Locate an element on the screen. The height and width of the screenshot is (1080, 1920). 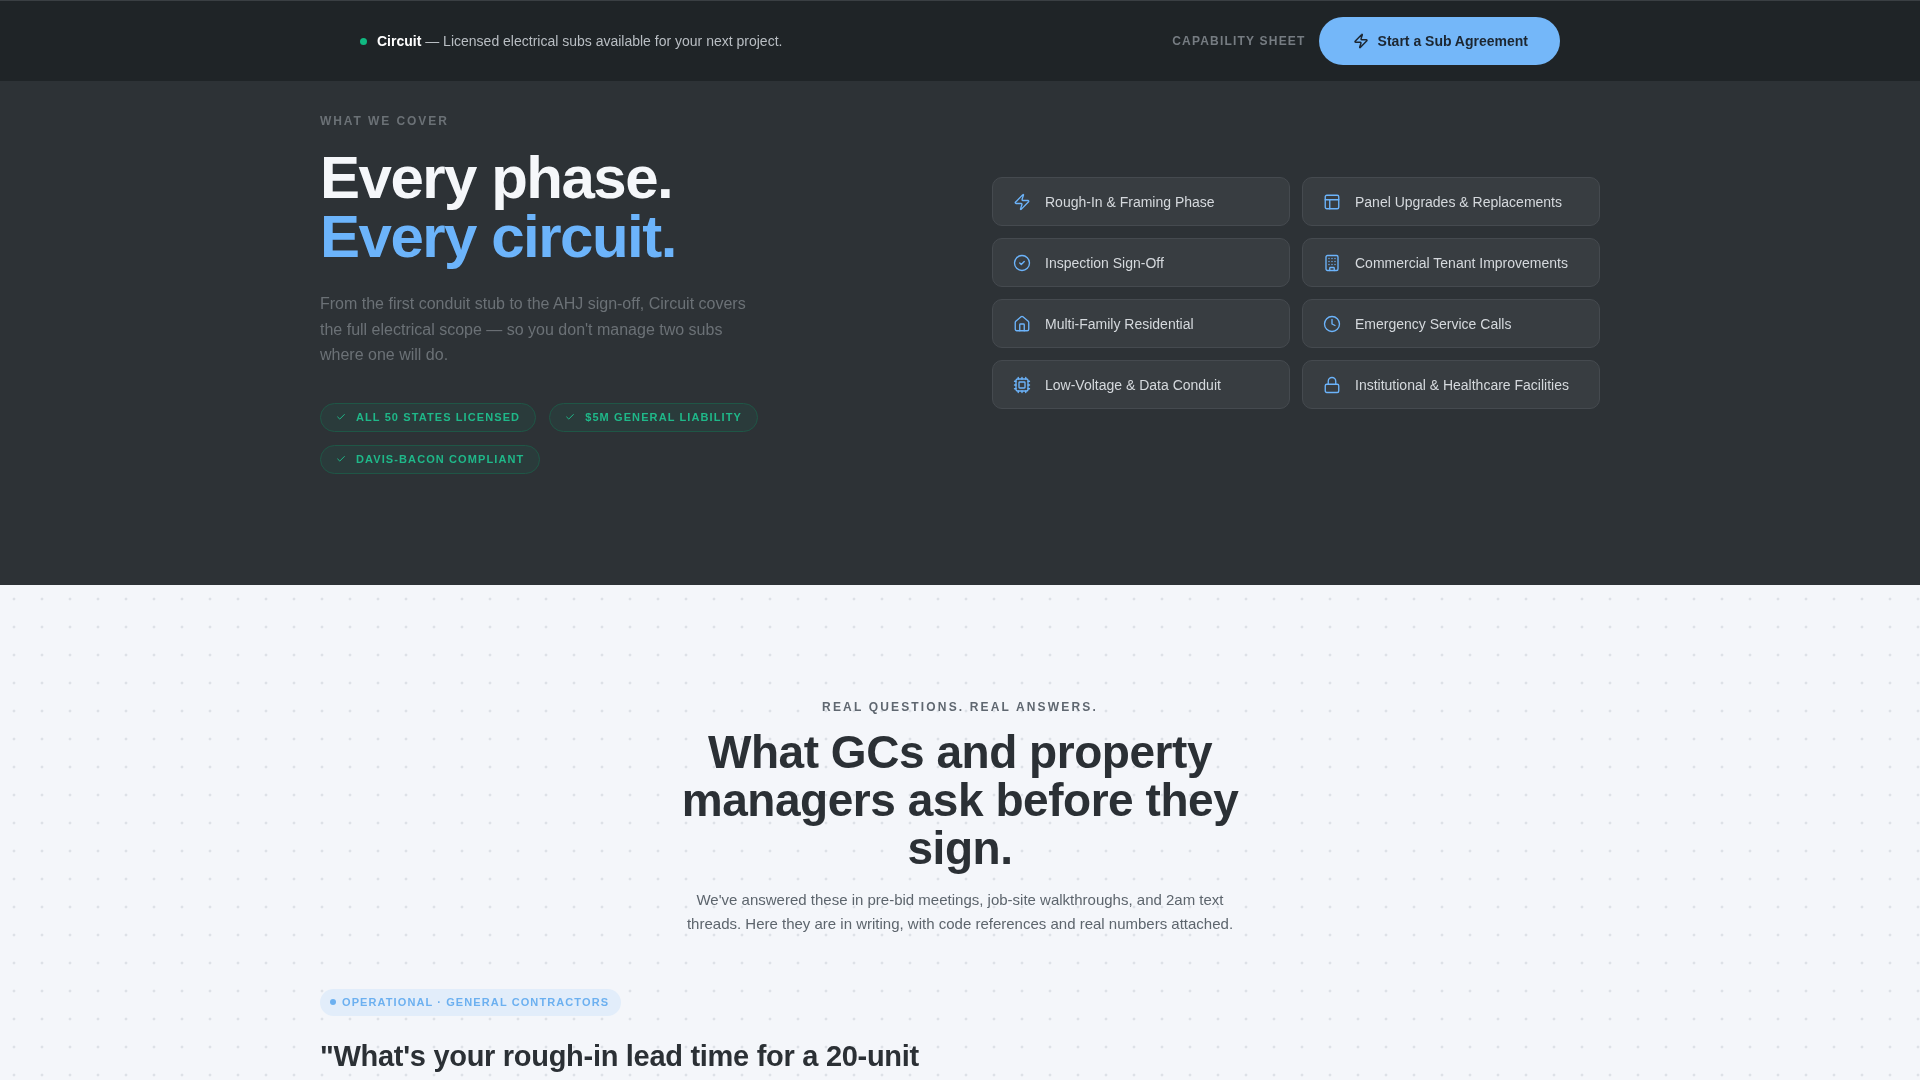
credential-label: DAVIS-BACON COMPLIANT is located at coordinates (440, 459).